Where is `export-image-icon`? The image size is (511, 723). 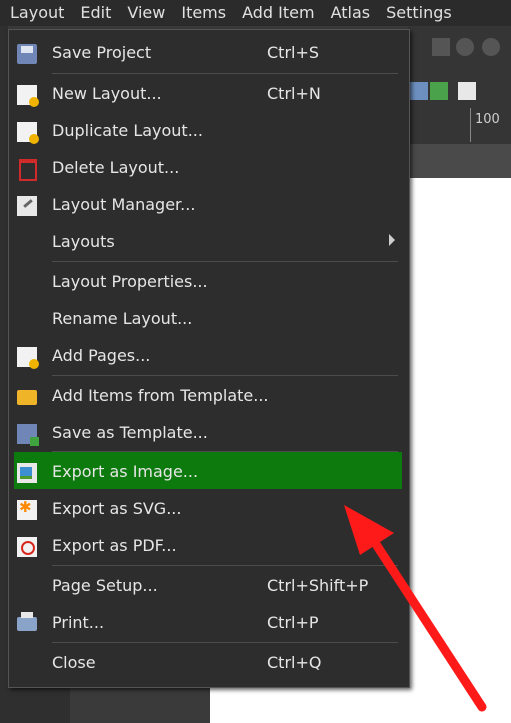 export-image-icon is located at coordinates (27, 473).